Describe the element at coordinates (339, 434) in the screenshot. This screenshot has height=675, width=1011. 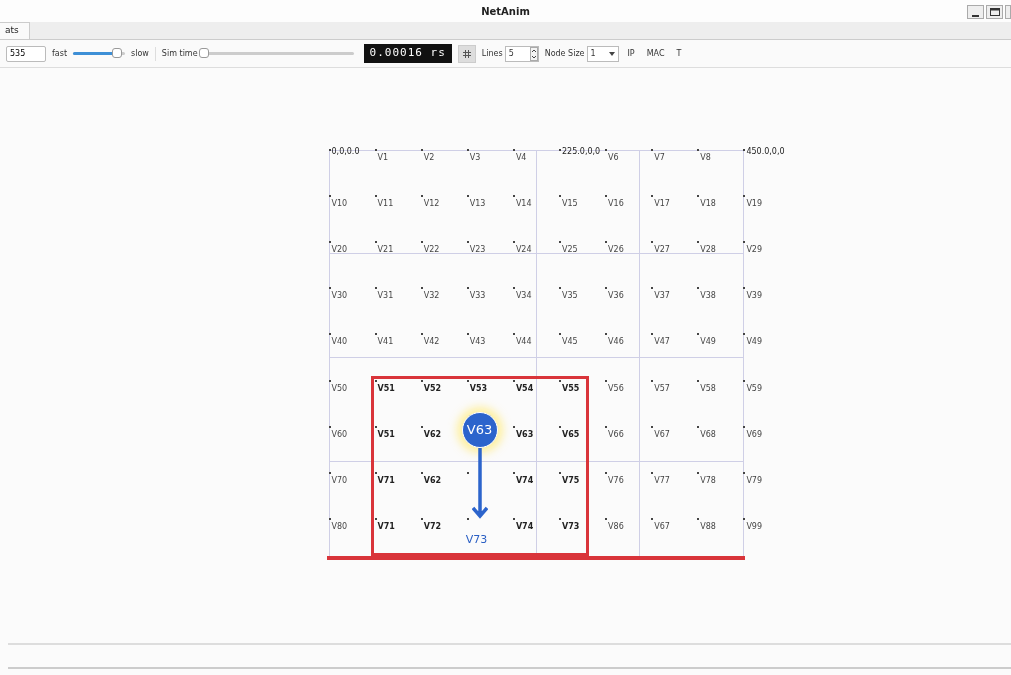
I see `node-label: V60` at that location.